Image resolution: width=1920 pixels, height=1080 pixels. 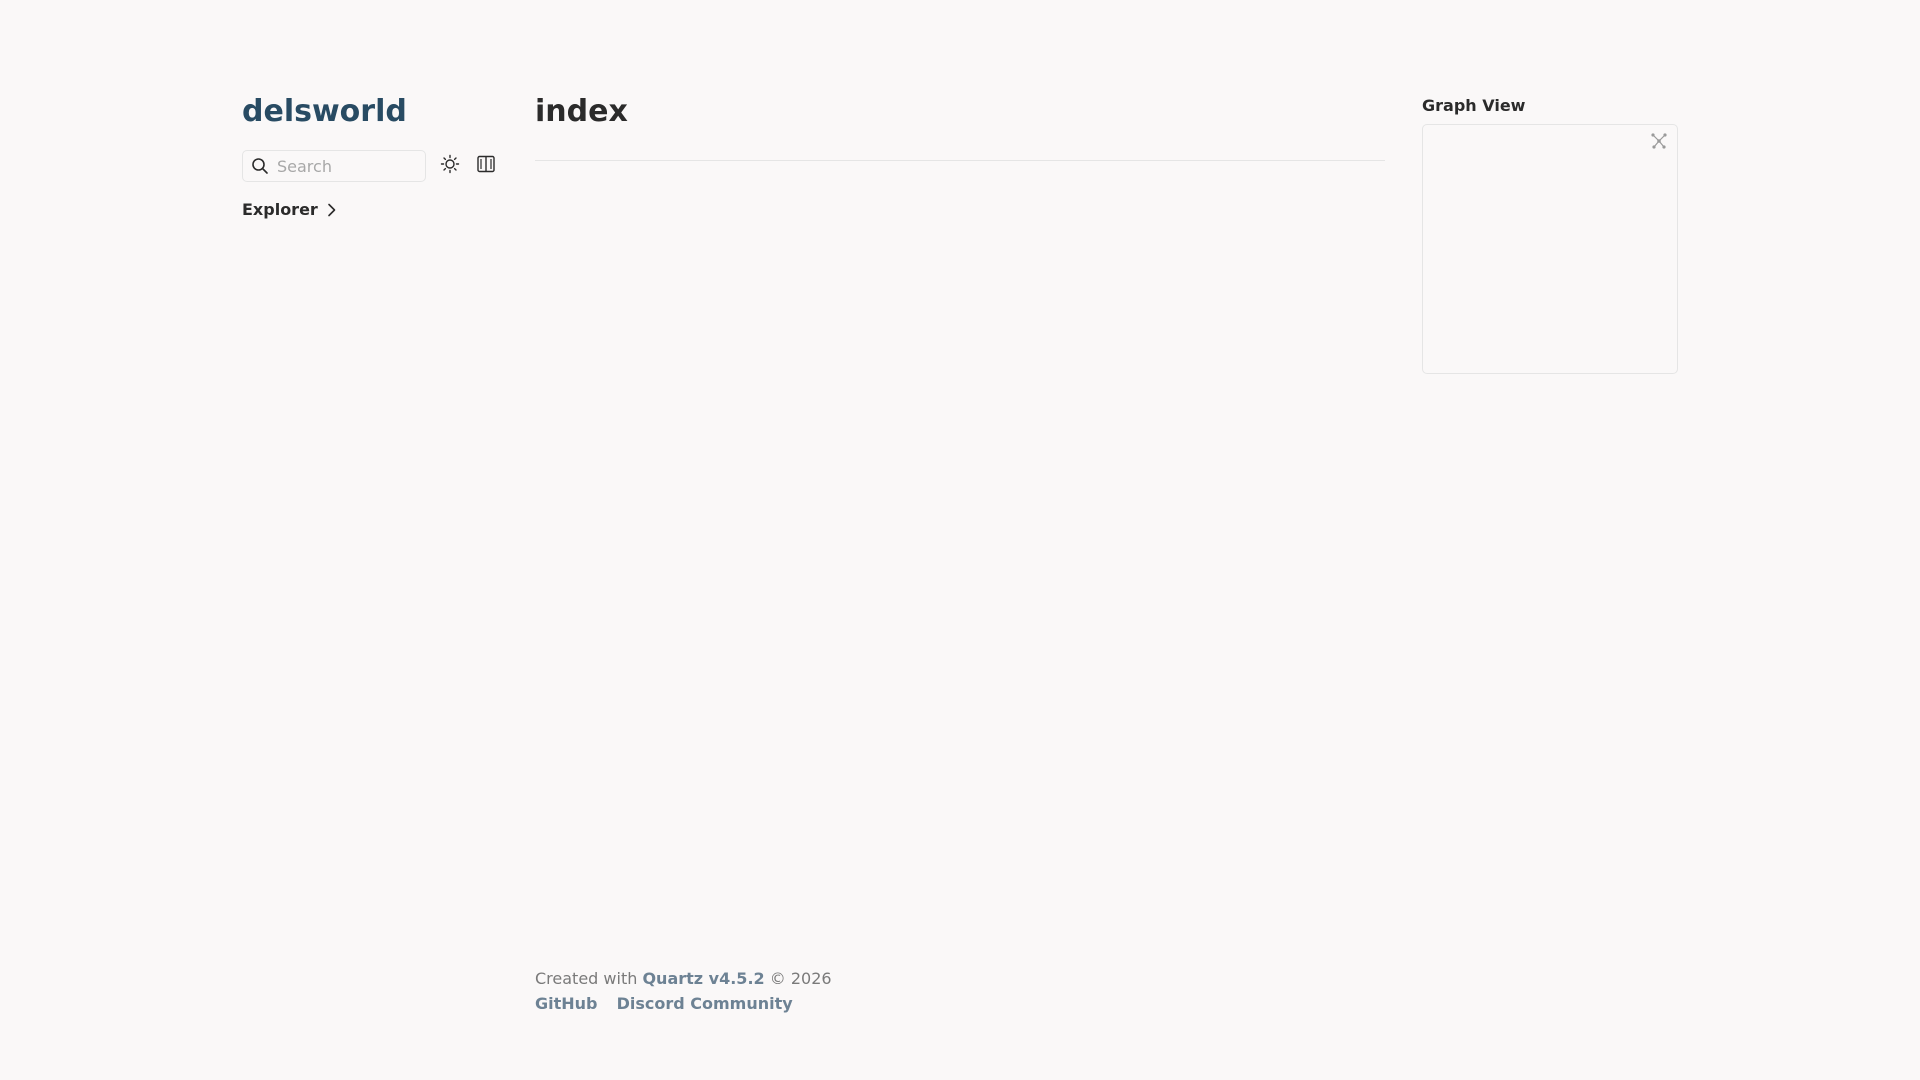 I want to click on darkmode-toggle-button, so click(x=450, y=166).